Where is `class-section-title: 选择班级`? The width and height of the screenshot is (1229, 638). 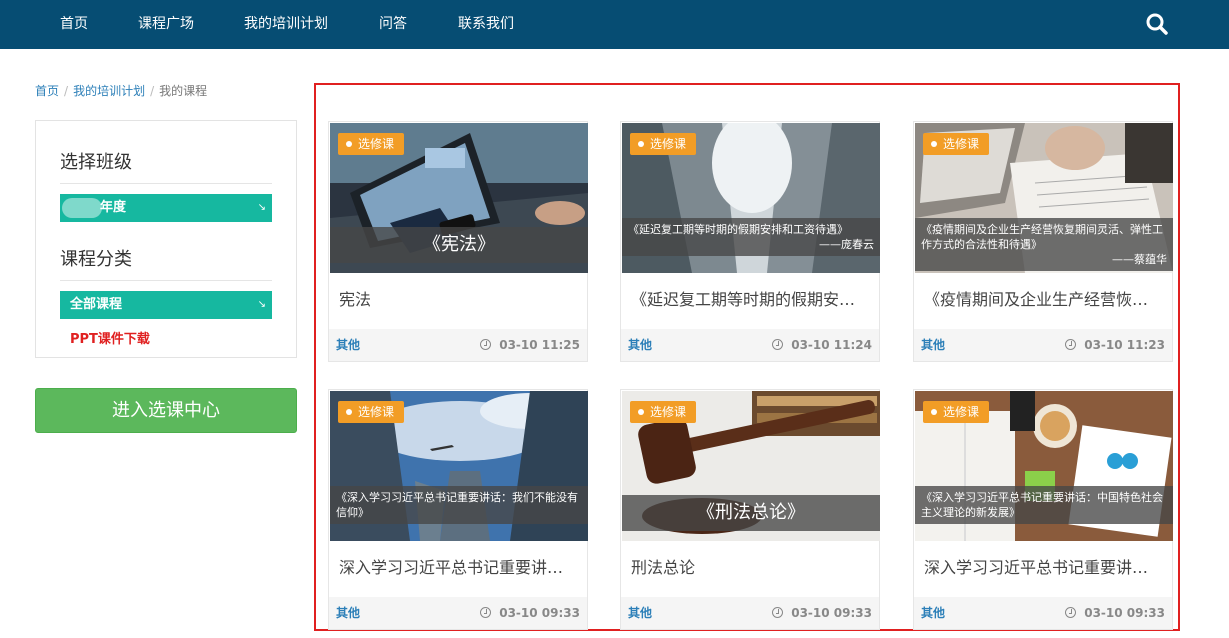 class-section-title: 选择班级 is located at coordinates (96, 162).